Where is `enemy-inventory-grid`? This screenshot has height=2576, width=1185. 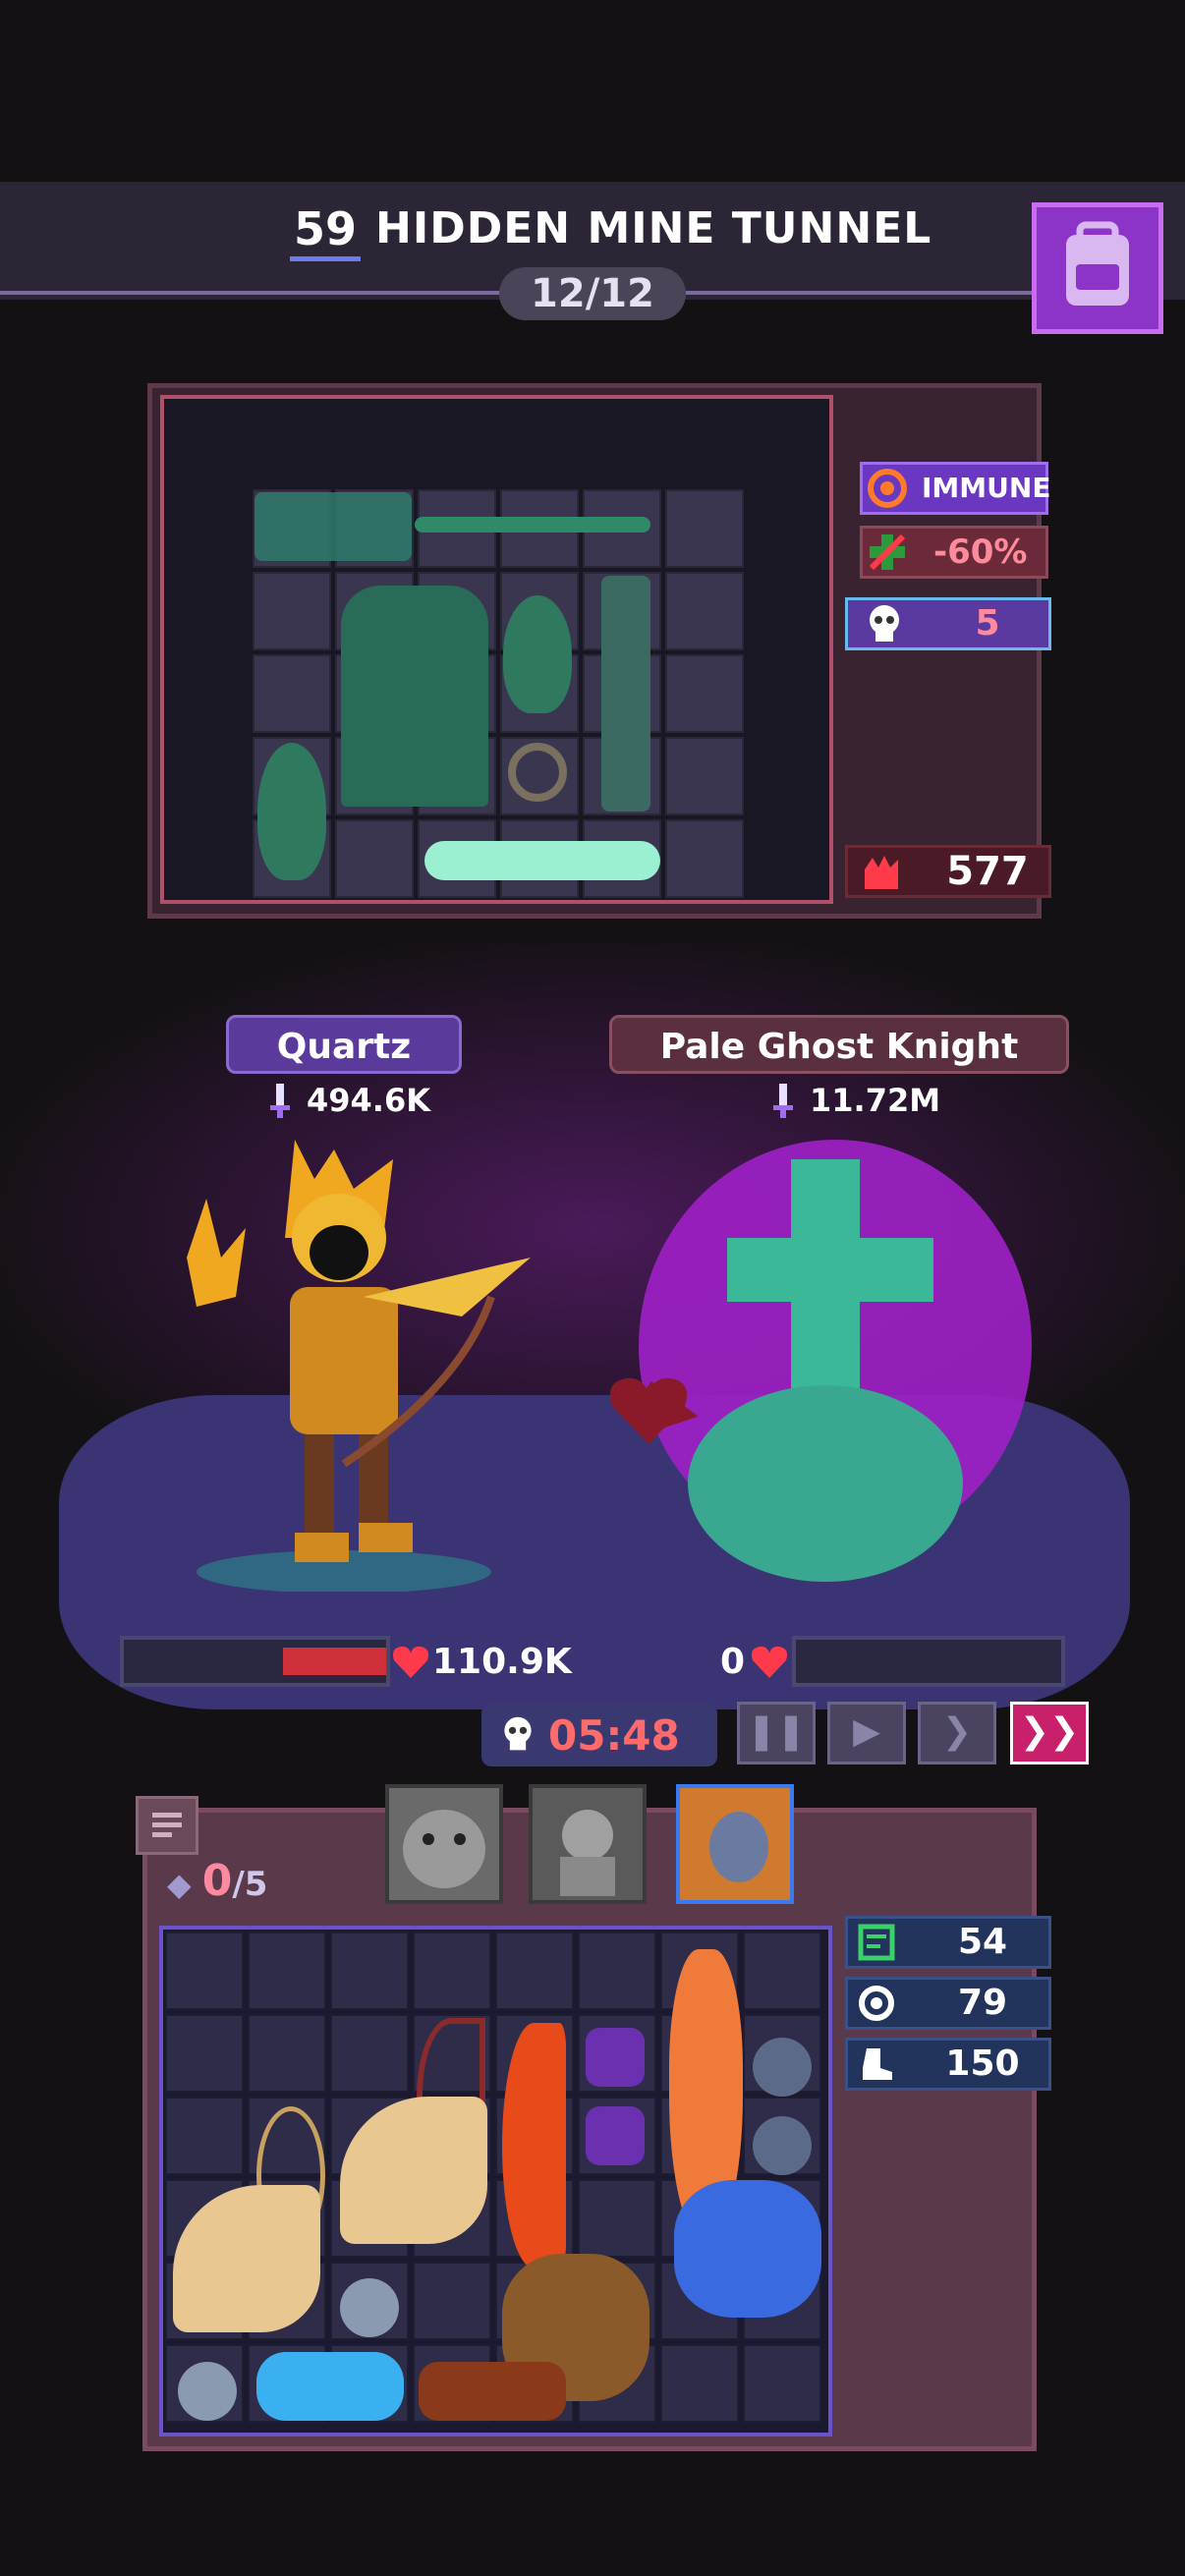
enemy-inventory-grid is located at coordinates (497, 649).